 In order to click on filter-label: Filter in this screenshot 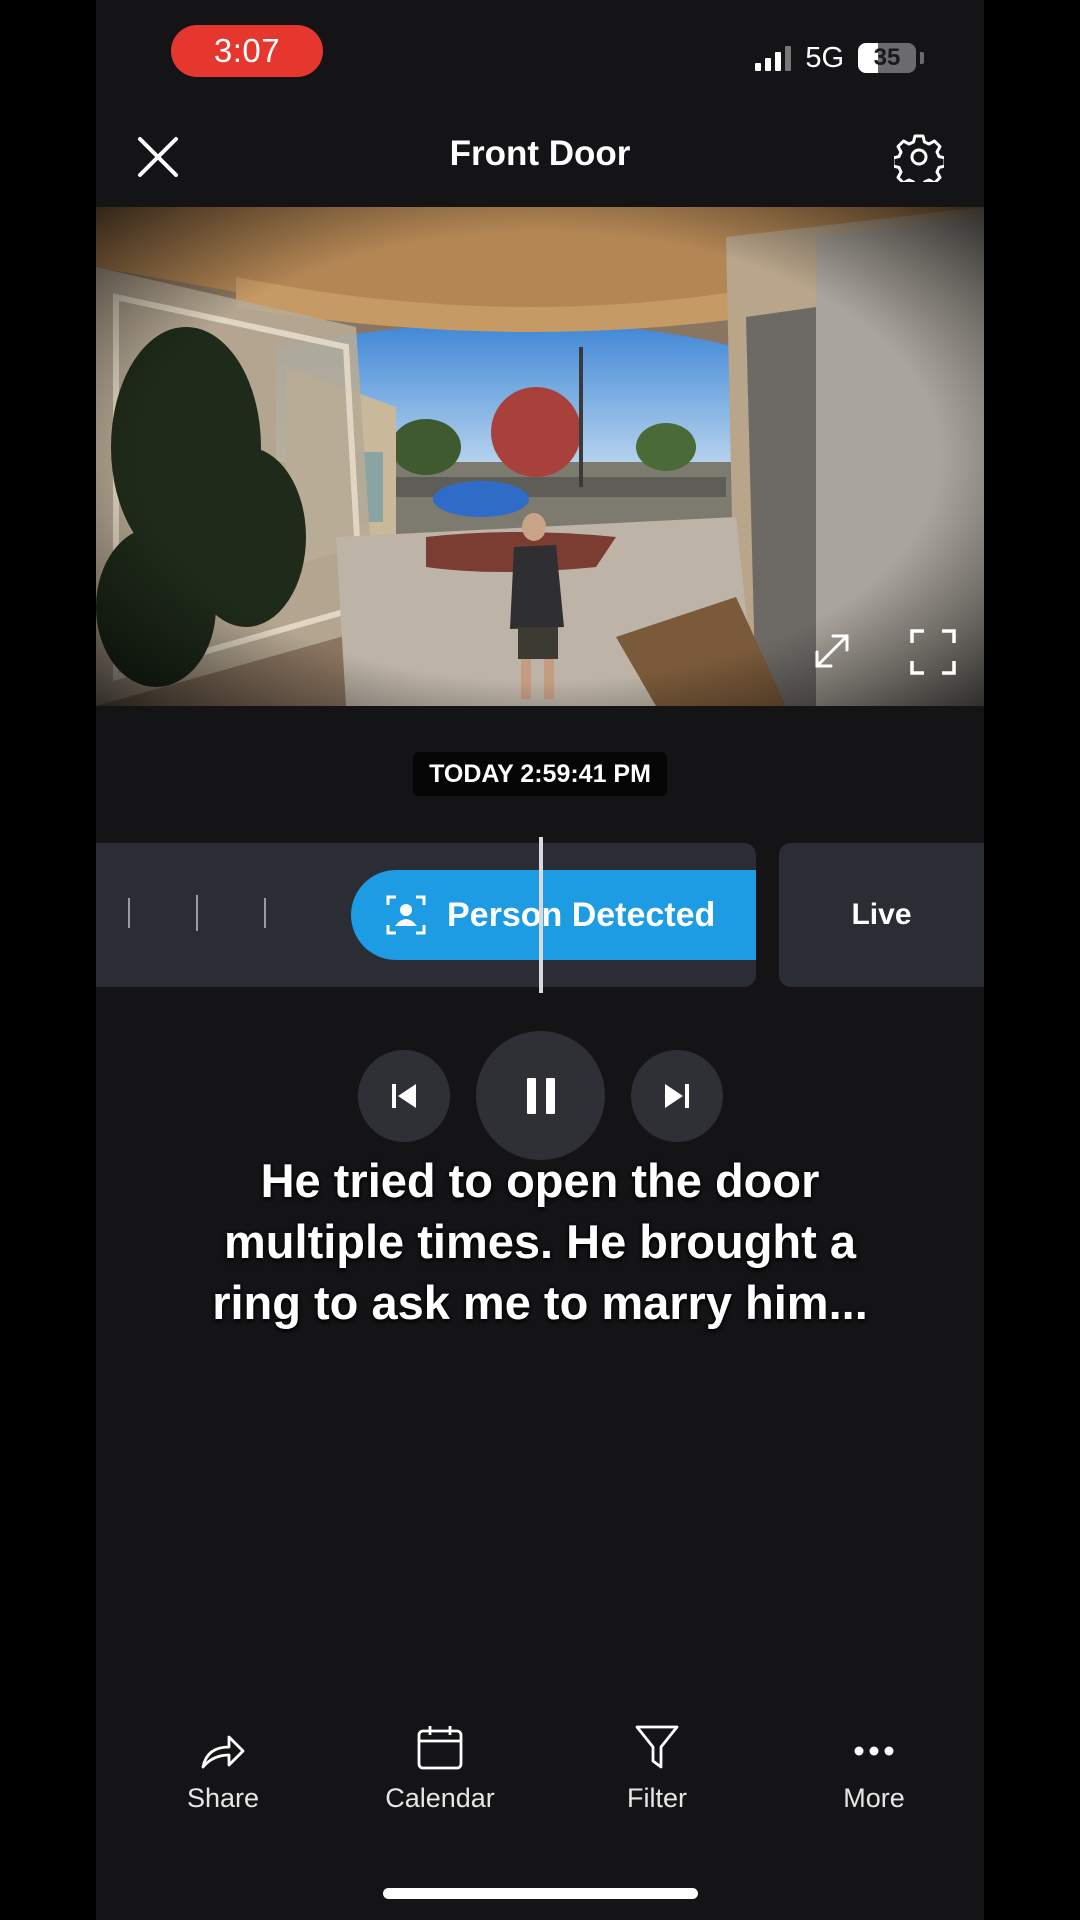, I will do `click(657, 1798)`.